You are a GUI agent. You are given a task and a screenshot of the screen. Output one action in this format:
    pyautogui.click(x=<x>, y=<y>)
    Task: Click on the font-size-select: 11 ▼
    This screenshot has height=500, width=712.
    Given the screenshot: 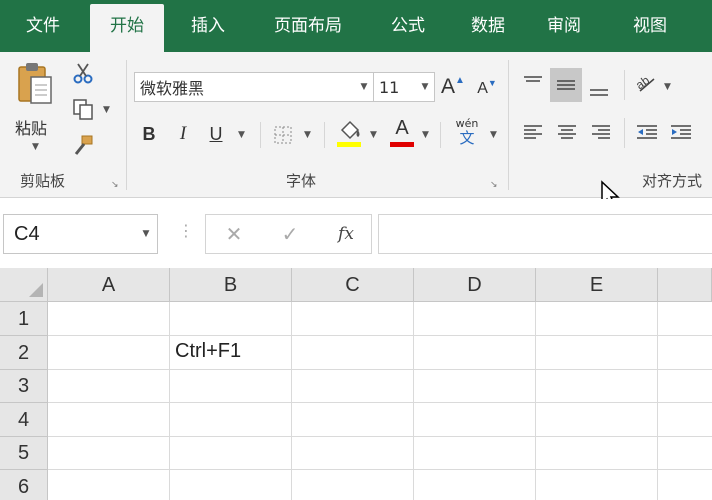 What is the action you would take?
    pyautogui.click(x=404, y=87)
    